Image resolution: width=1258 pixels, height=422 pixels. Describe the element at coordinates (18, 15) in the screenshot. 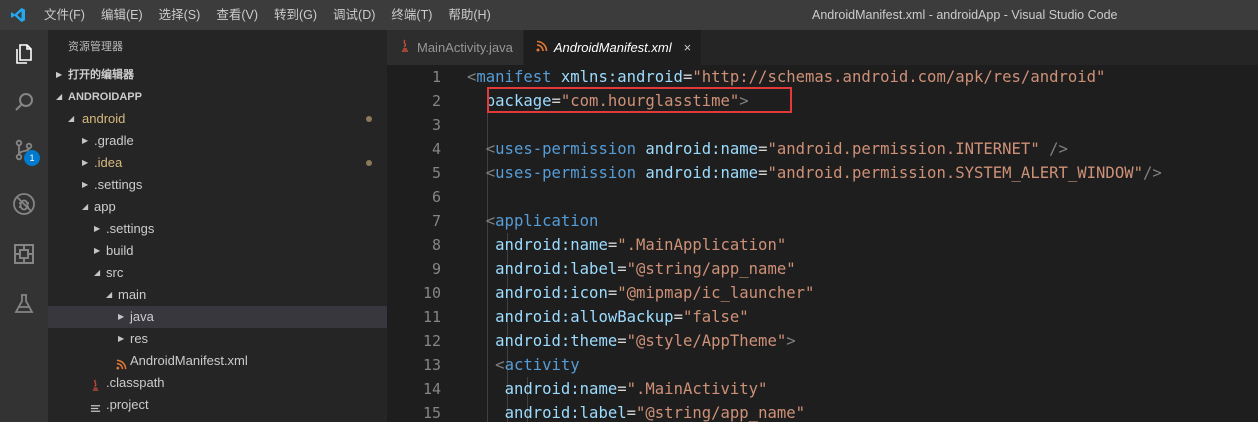

I see `vscode-logo-icon` at that location.